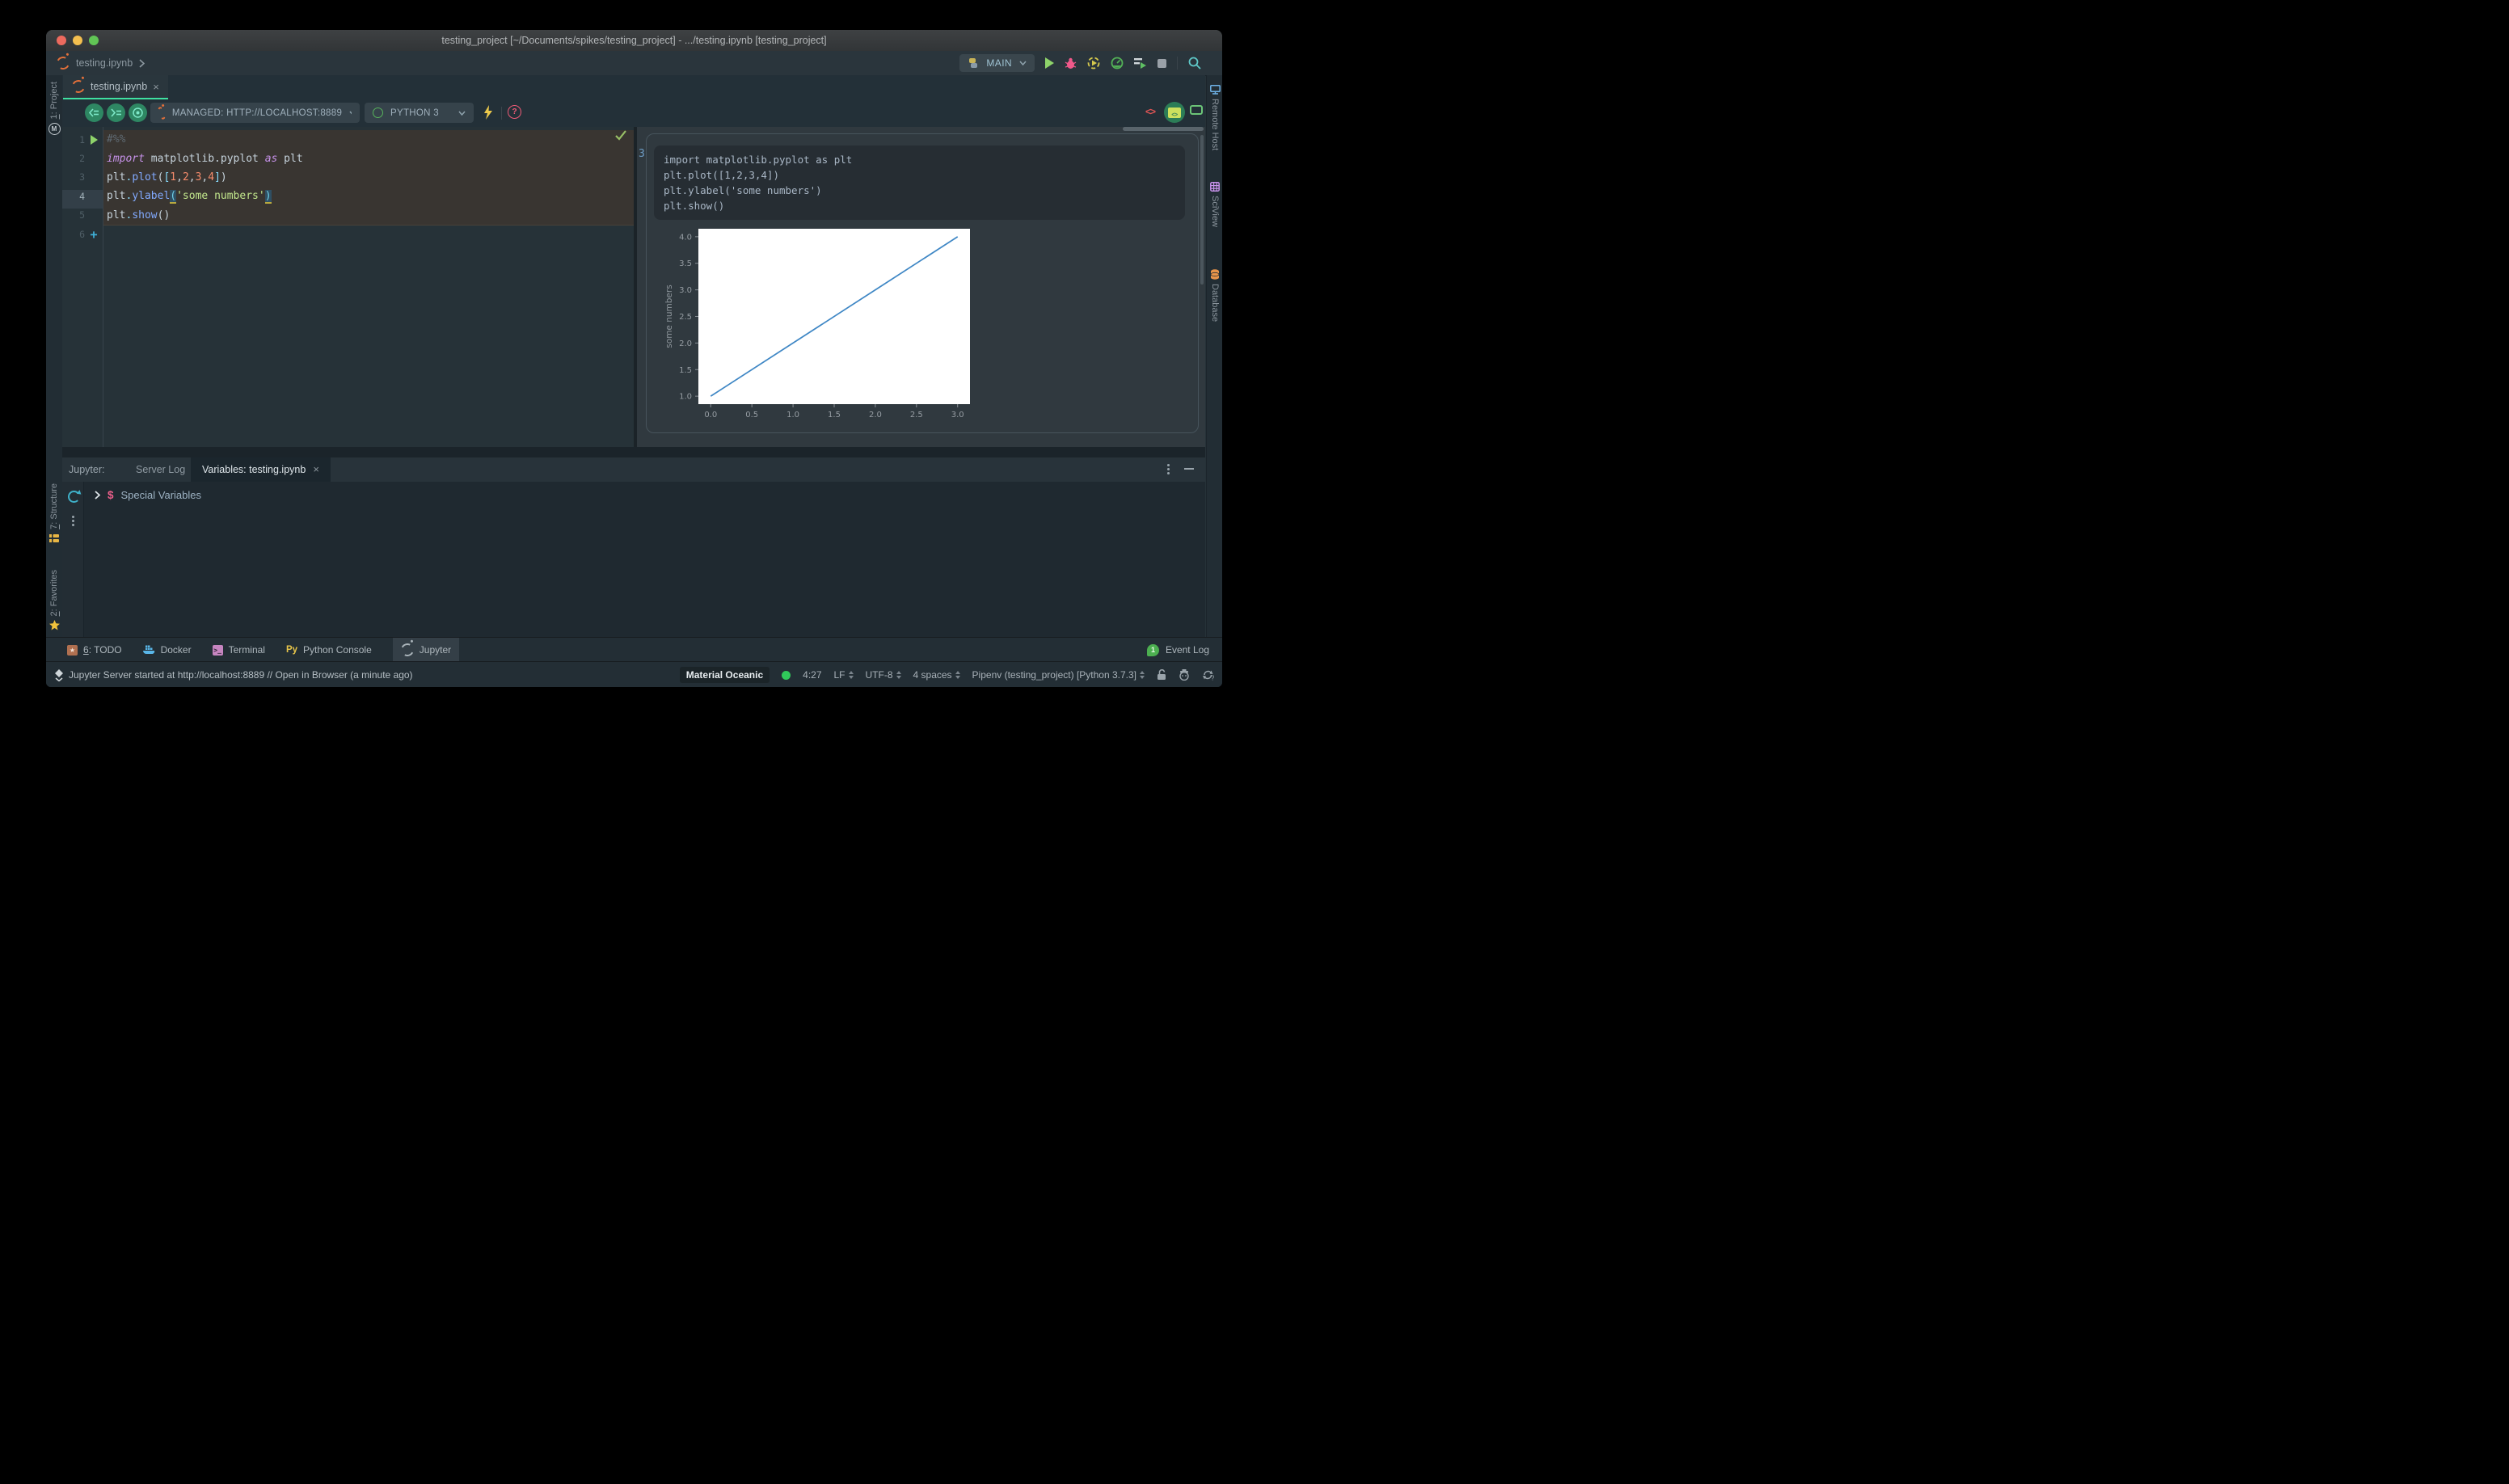 The height and width of the screenshot is (1484, 2509). Describe the element at coordinates (148, 495) in the screenshot. I see `special-variables-node: $ Special Variables` at that location.